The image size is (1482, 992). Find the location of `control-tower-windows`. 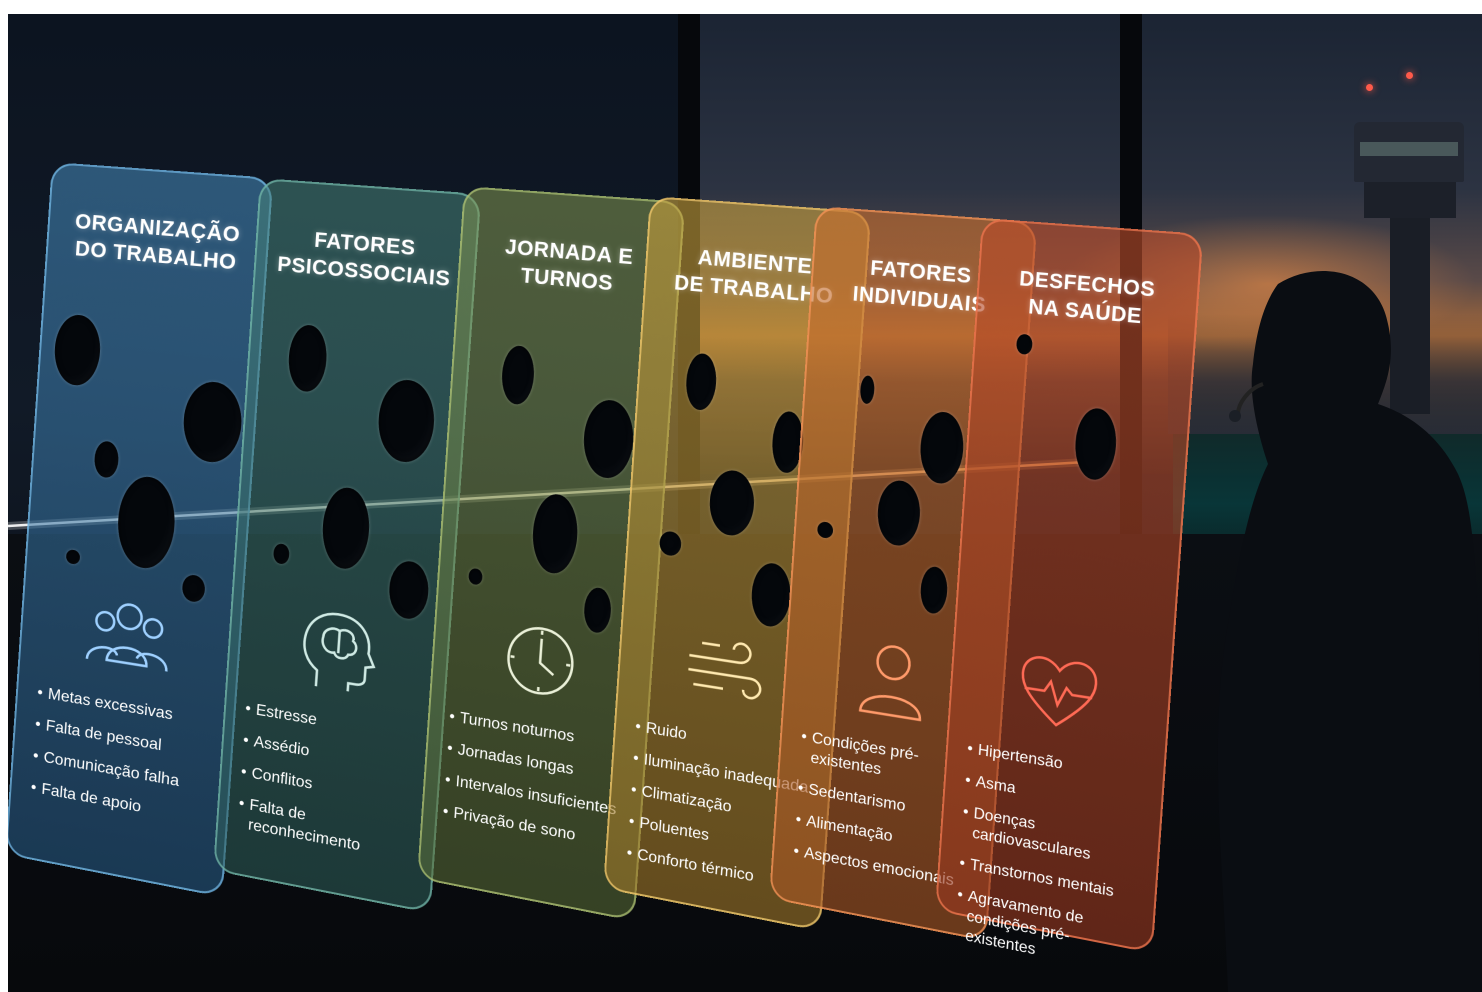

control-tower-windows is located at coordinates (1409, 149).